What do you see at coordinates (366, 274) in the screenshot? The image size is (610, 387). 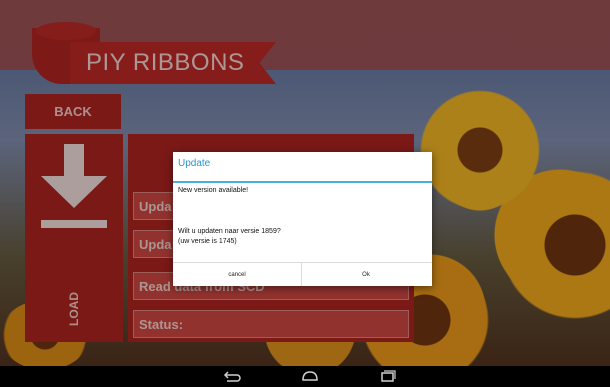 I see `ok-button: Ok` at bounding box center [366, 274].